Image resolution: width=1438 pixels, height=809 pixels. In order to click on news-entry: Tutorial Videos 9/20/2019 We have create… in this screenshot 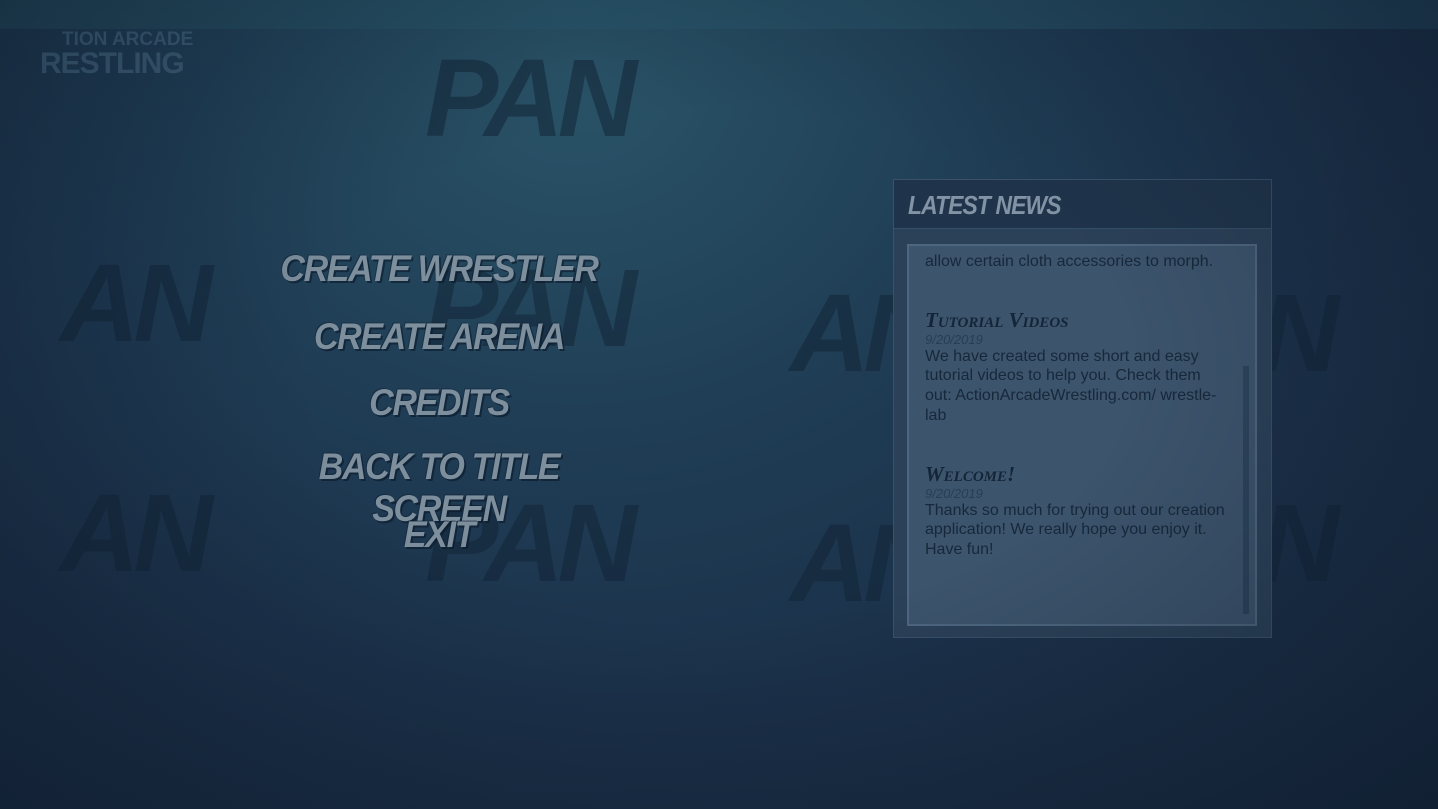, I will do `click(1077, 367)`.